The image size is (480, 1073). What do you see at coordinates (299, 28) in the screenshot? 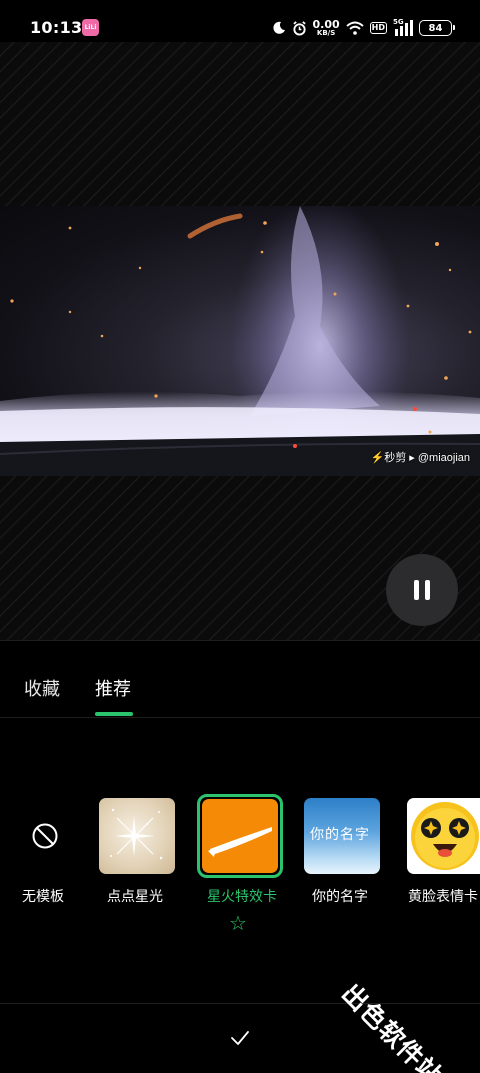
I see `alarm-icon` at bounding box center [299, 28].